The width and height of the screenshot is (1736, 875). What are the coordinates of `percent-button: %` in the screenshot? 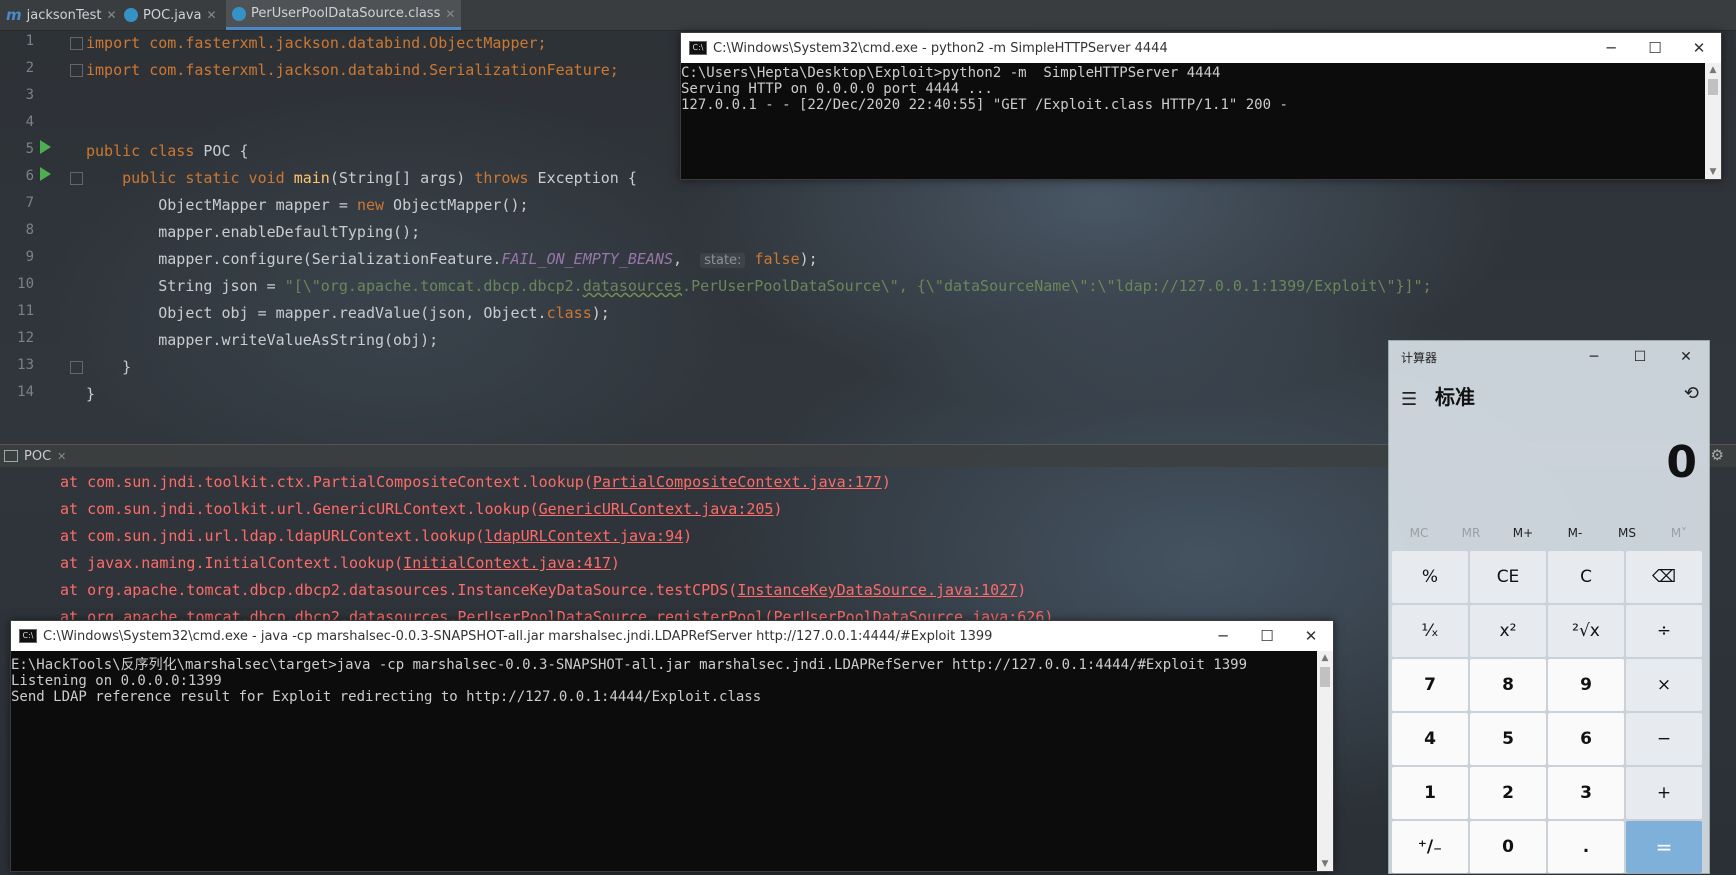 It's located at (1430, 577).